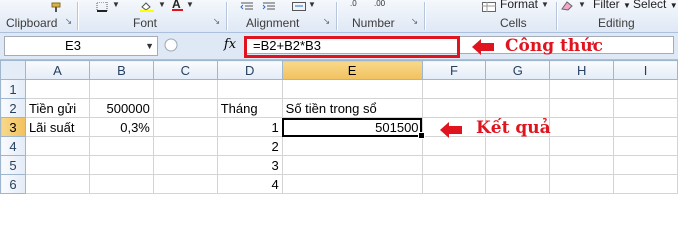 The height and width of the screenshot is (240, 678). I want to click on cell-e5, so click(352, 165).